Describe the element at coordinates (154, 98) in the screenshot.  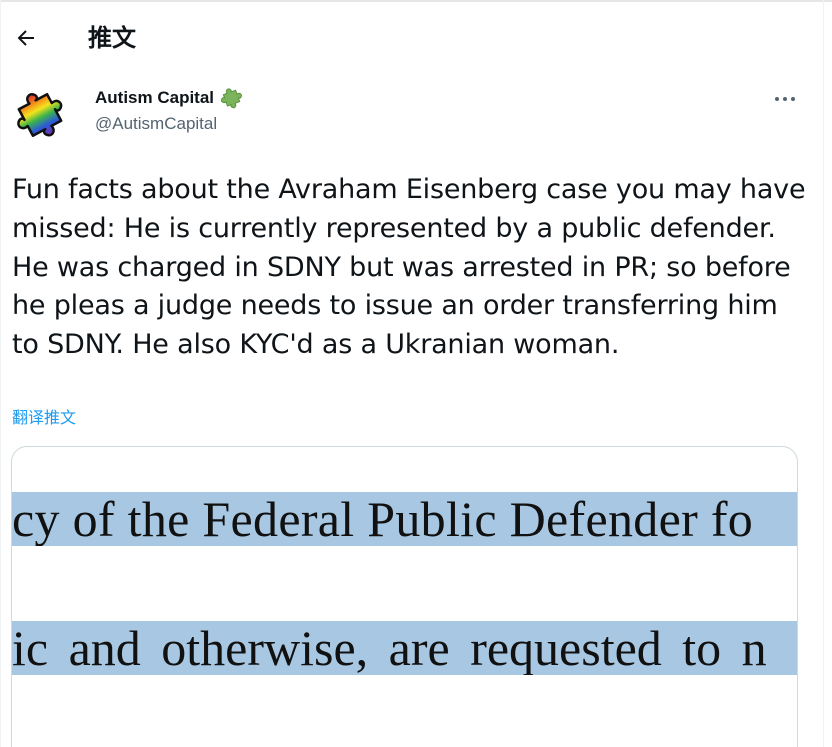
I see `author-name: Autism Capital` at that location.